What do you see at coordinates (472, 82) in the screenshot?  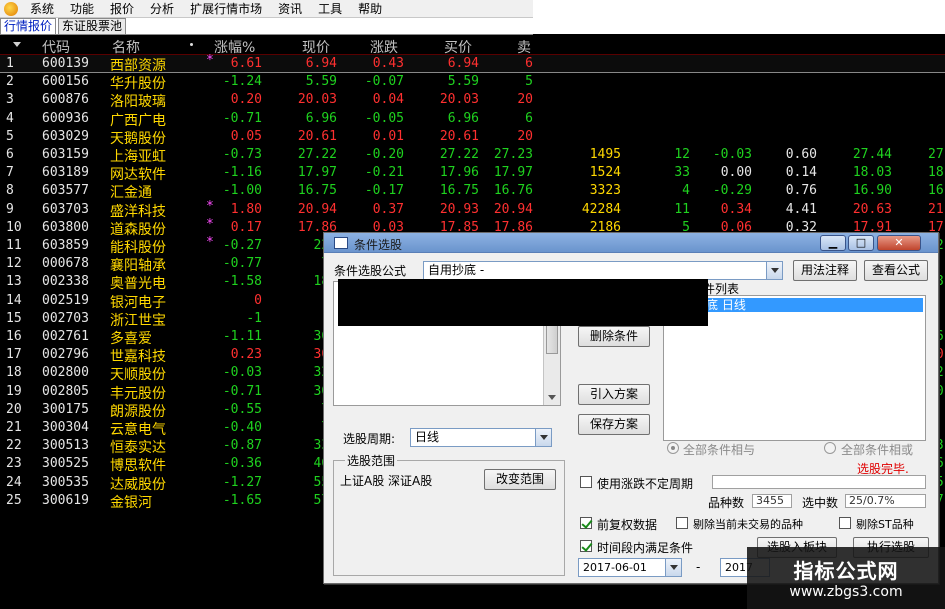 I see `table-row: 2 600156 华升股份 -1.24 5.59 -0.07 5.59 5` at bounding box center [472, 82].